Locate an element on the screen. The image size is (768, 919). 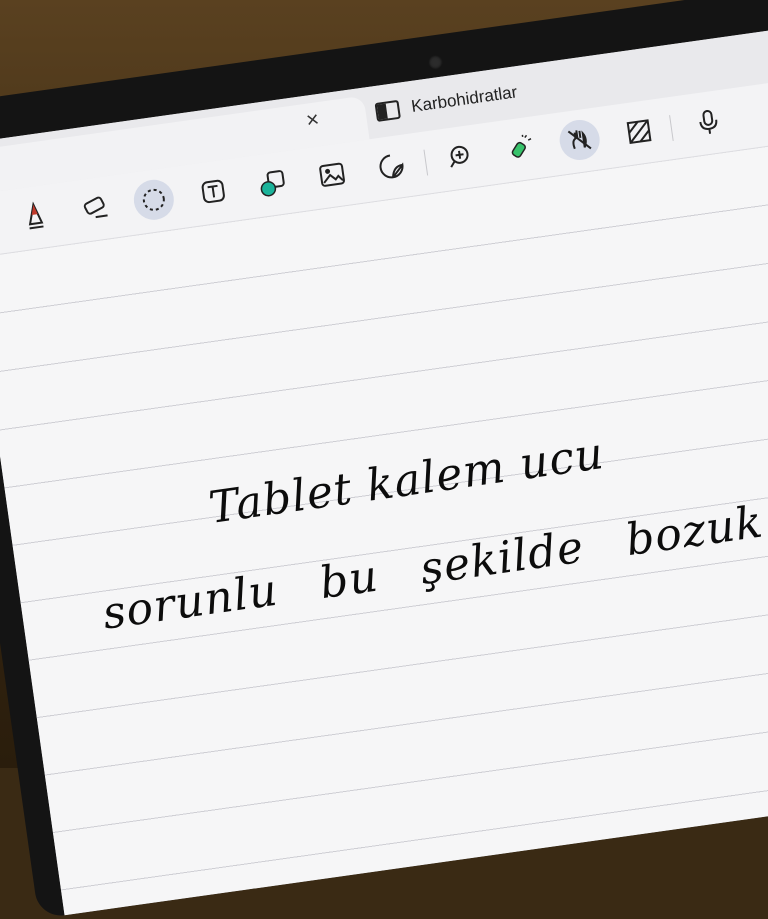
hand-off-icon is located at coordinates (579, 140).